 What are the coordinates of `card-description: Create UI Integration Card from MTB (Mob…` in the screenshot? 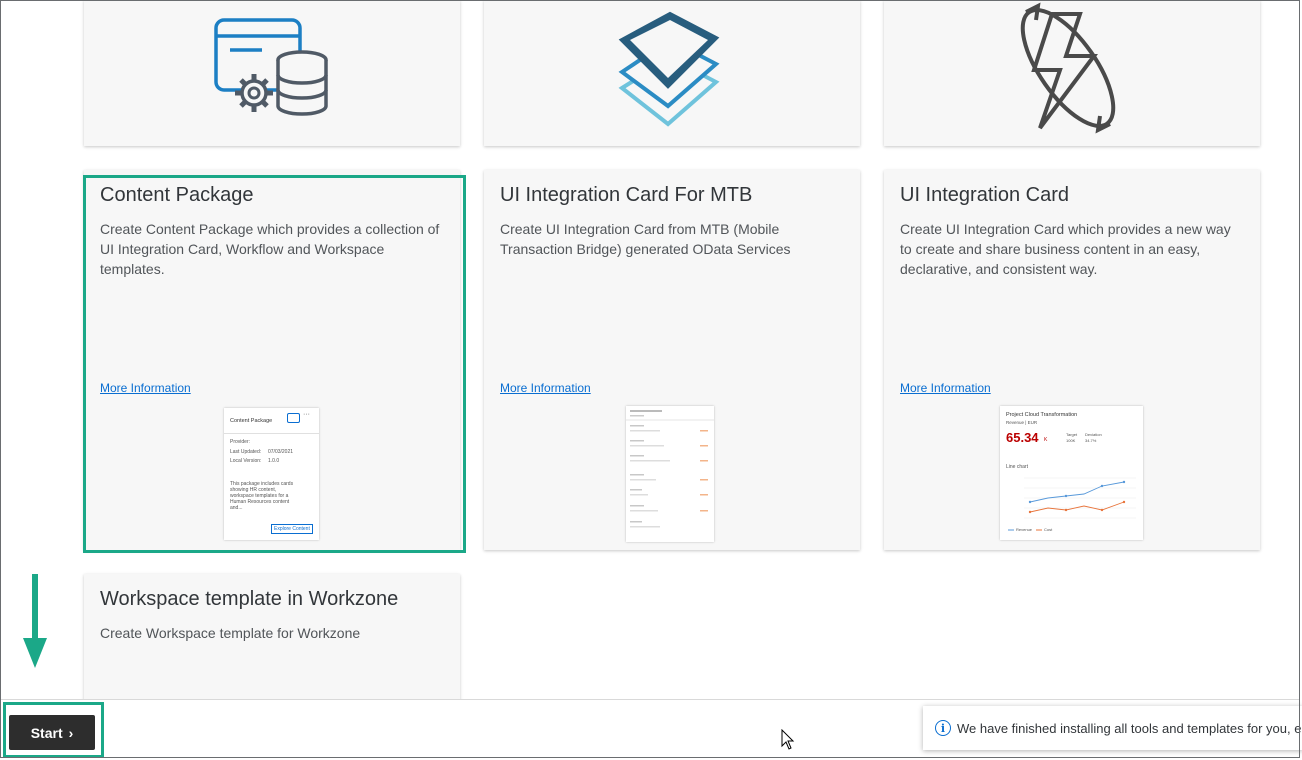 It's located at (645, 239).